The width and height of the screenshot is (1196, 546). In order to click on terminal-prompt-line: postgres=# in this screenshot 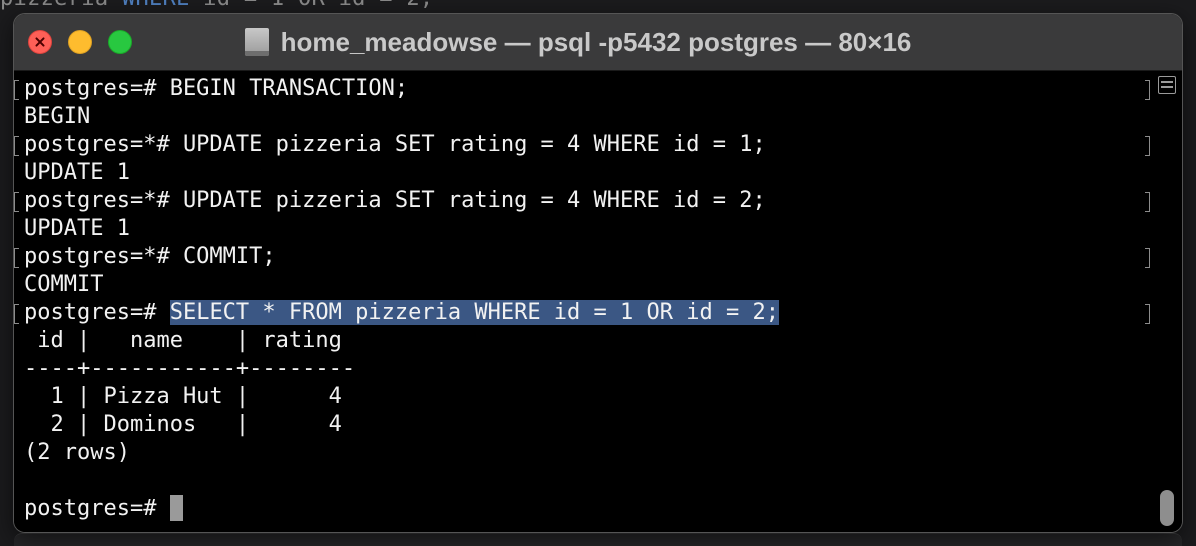, I will do `click(103, 509)`.